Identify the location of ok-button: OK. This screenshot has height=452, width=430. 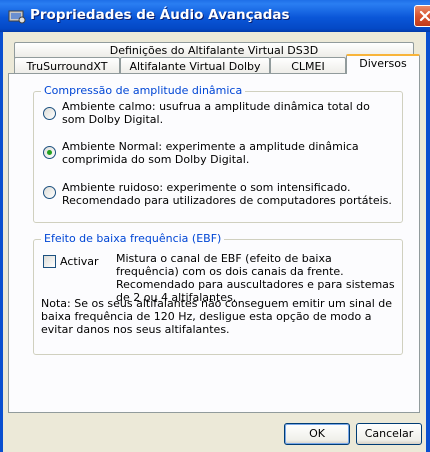
(317, 434).